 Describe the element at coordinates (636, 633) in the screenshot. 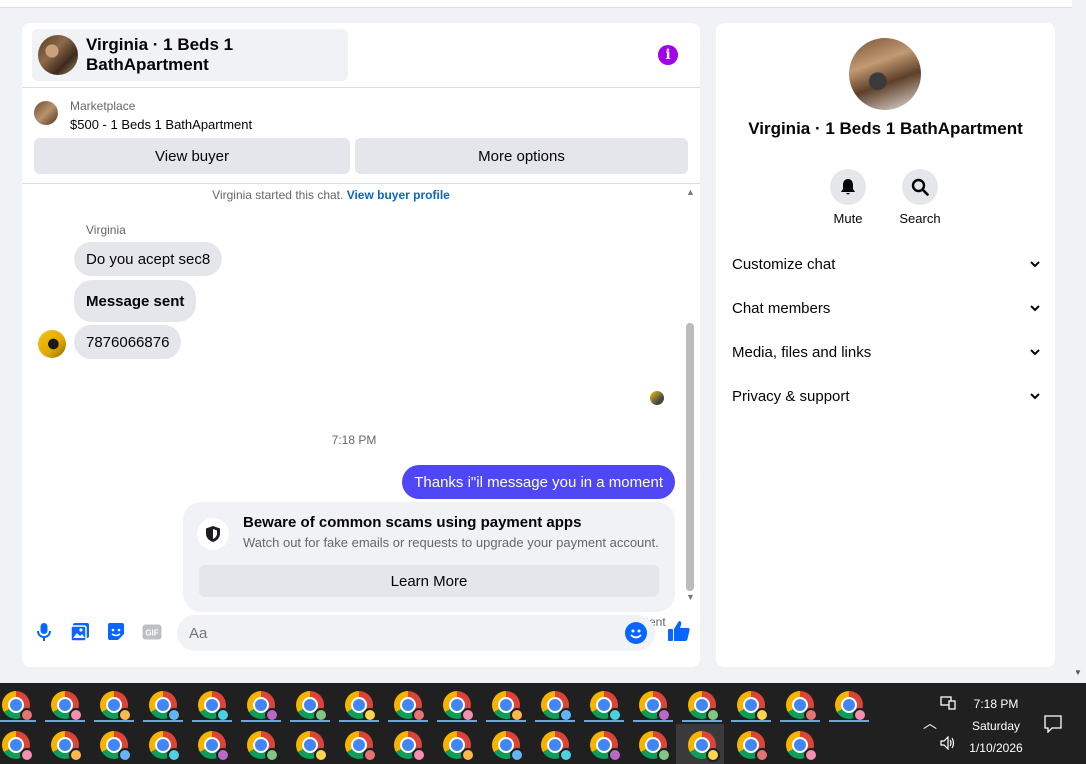

I see `emoji-icon` at that location.